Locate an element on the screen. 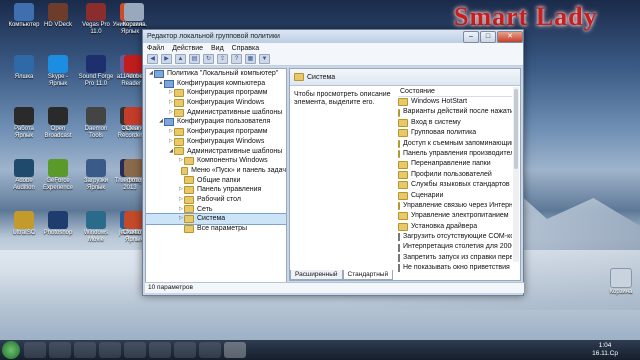 This screenshot has width=640, height=360. desktop-icon: Daemon Tools is located at coordinates (96, 123).